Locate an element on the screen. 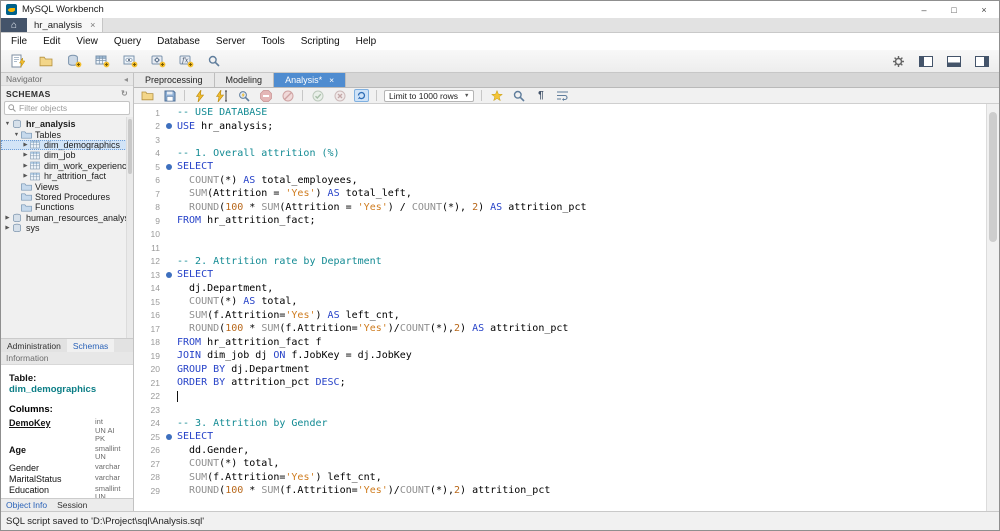 The width and height of the screenshot is (1000, 531). tree-item-Tables: ▼ Tables is located at coordinates (67, 134).